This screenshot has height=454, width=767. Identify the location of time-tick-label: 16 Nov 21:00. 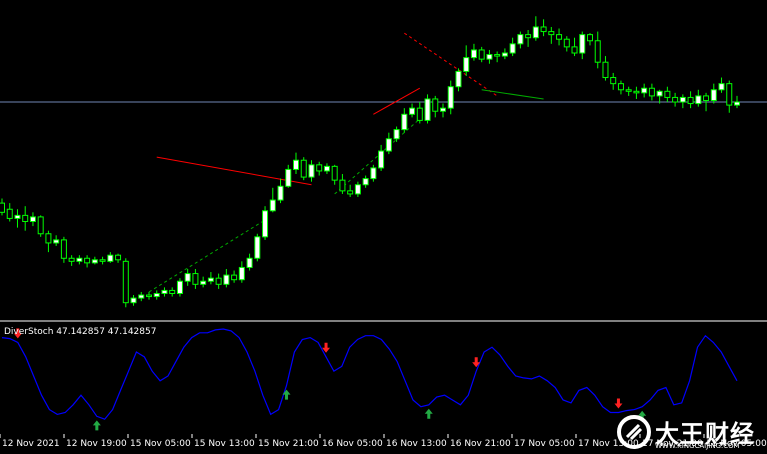
(480, 444).